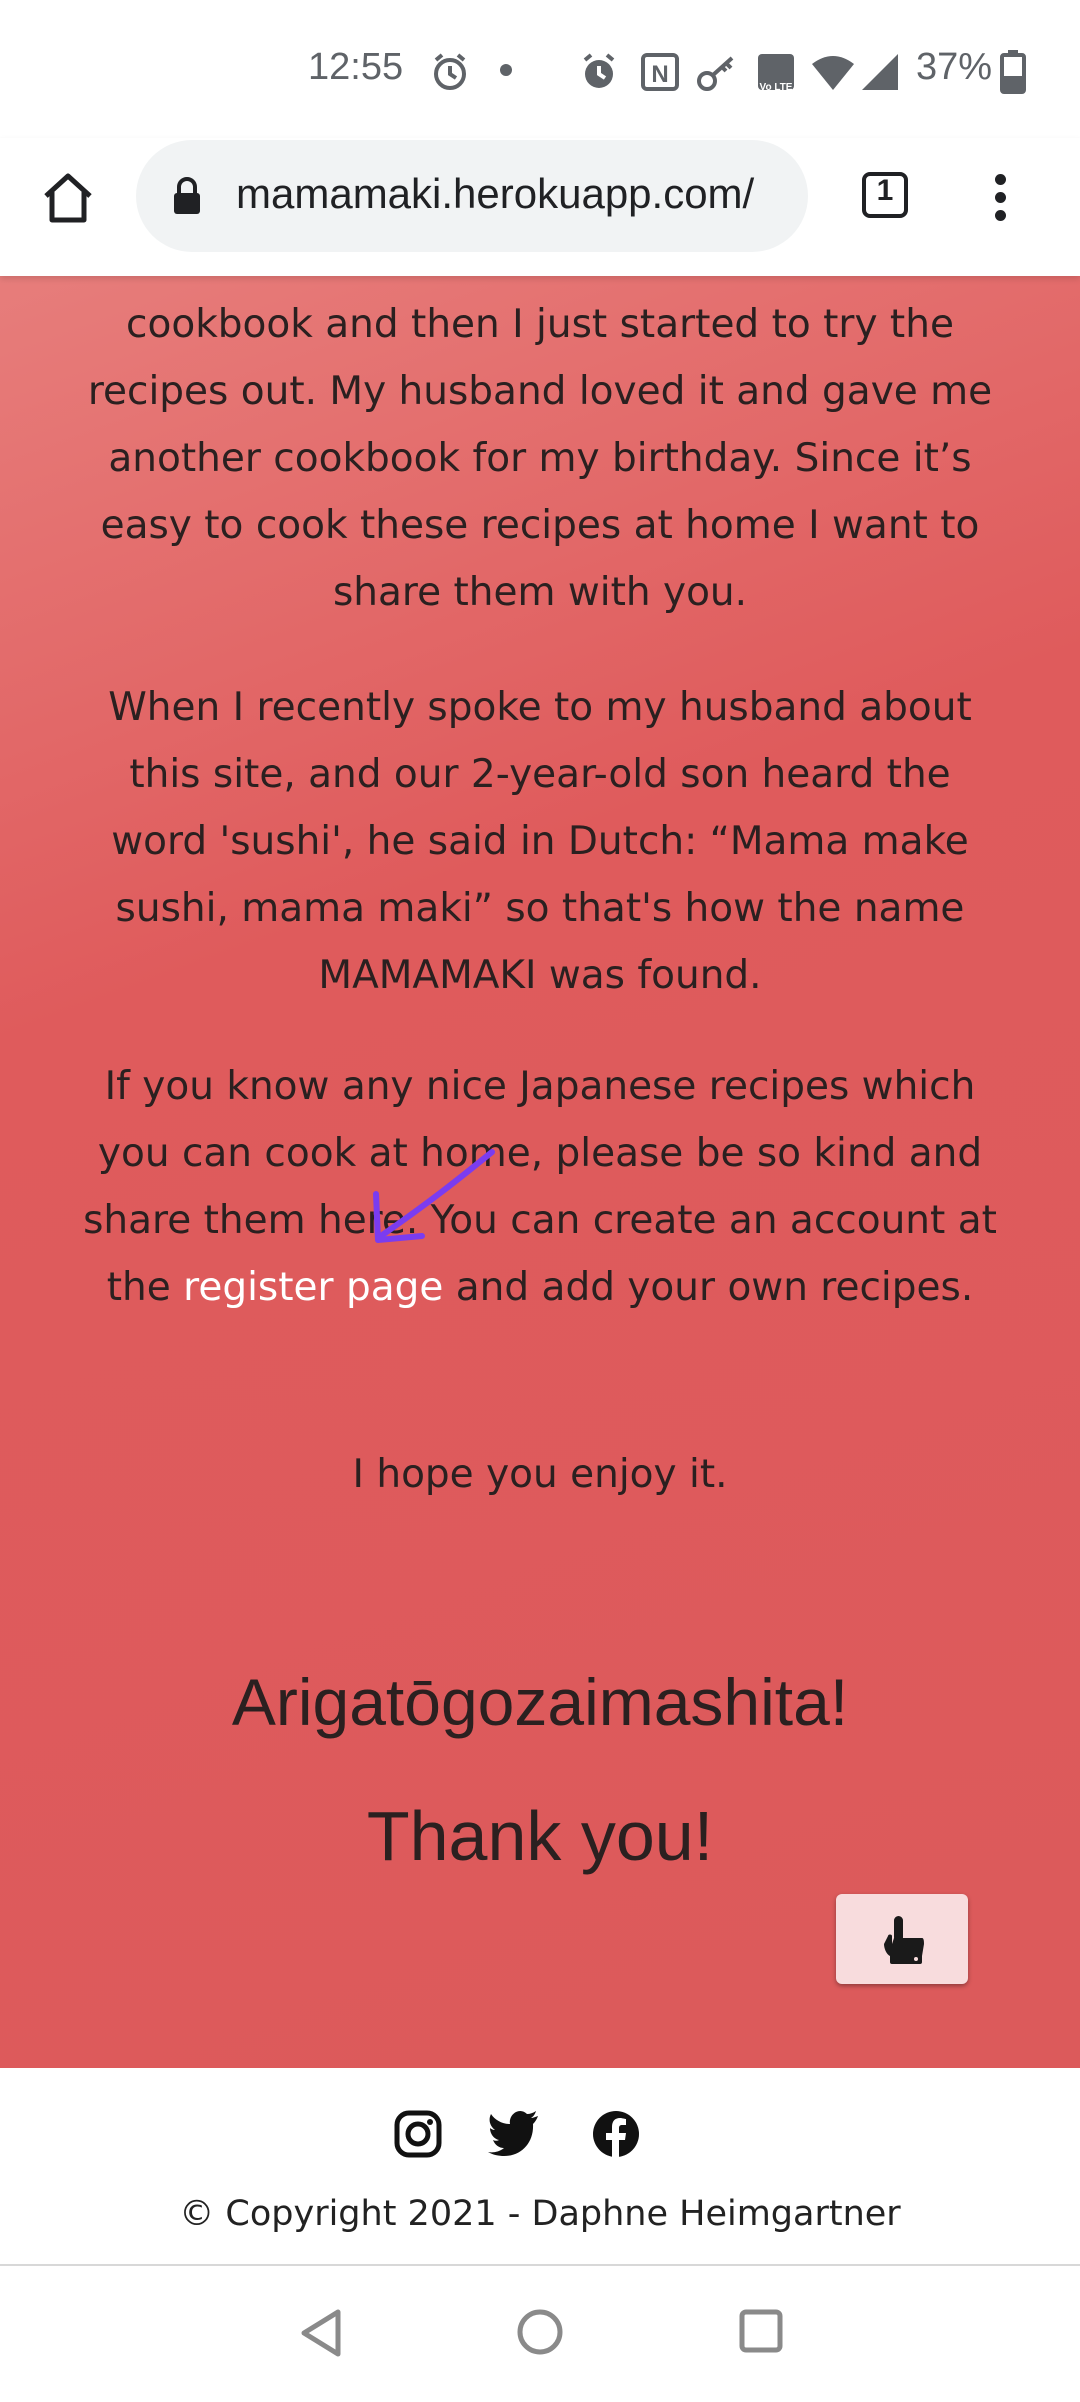 The width and height of the screenshot is (1080, 2402). What do you see at coordinates (776, 87) in the screenshot?
I see `volte-label: Vo LTE` at bounding box center [776, 87].